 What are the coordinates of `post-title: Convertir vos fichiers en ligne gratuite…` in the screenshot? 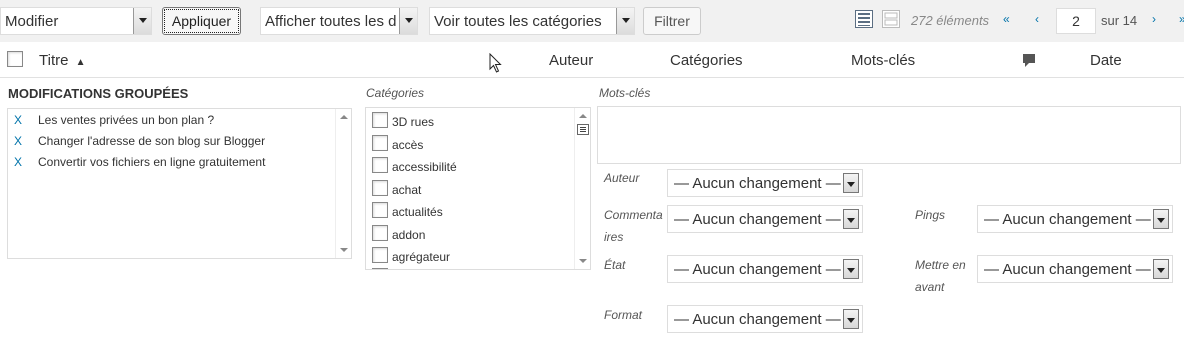 It's located at (152, 162).